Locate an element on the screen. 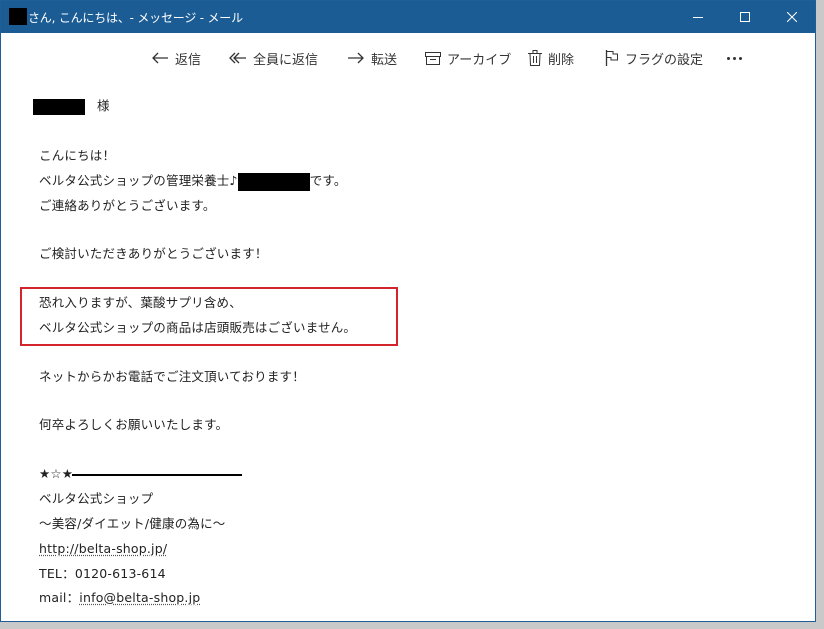  reply-all-label: 全員に返信 is located at coordinates (286, 60).